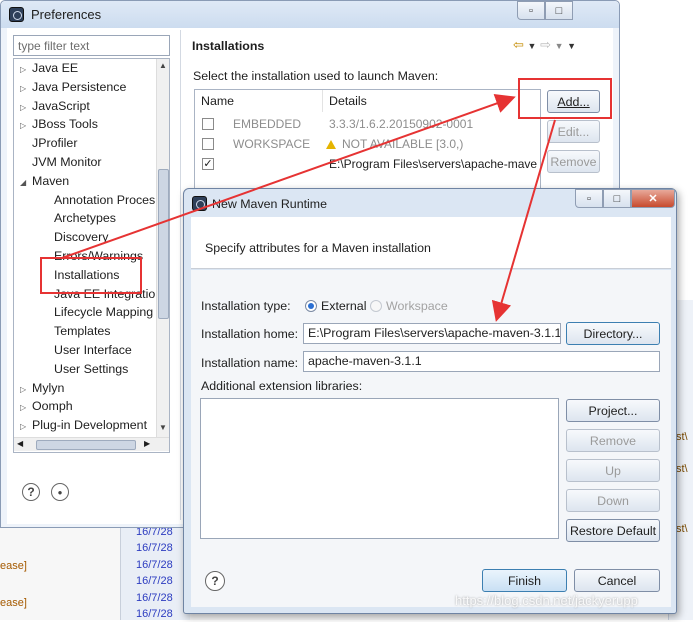 The image size is (693, 622). What do you see at coordinates (523, 220) in the screenshot?
I see `annotation-arrow` at bounding box center [523, 220].